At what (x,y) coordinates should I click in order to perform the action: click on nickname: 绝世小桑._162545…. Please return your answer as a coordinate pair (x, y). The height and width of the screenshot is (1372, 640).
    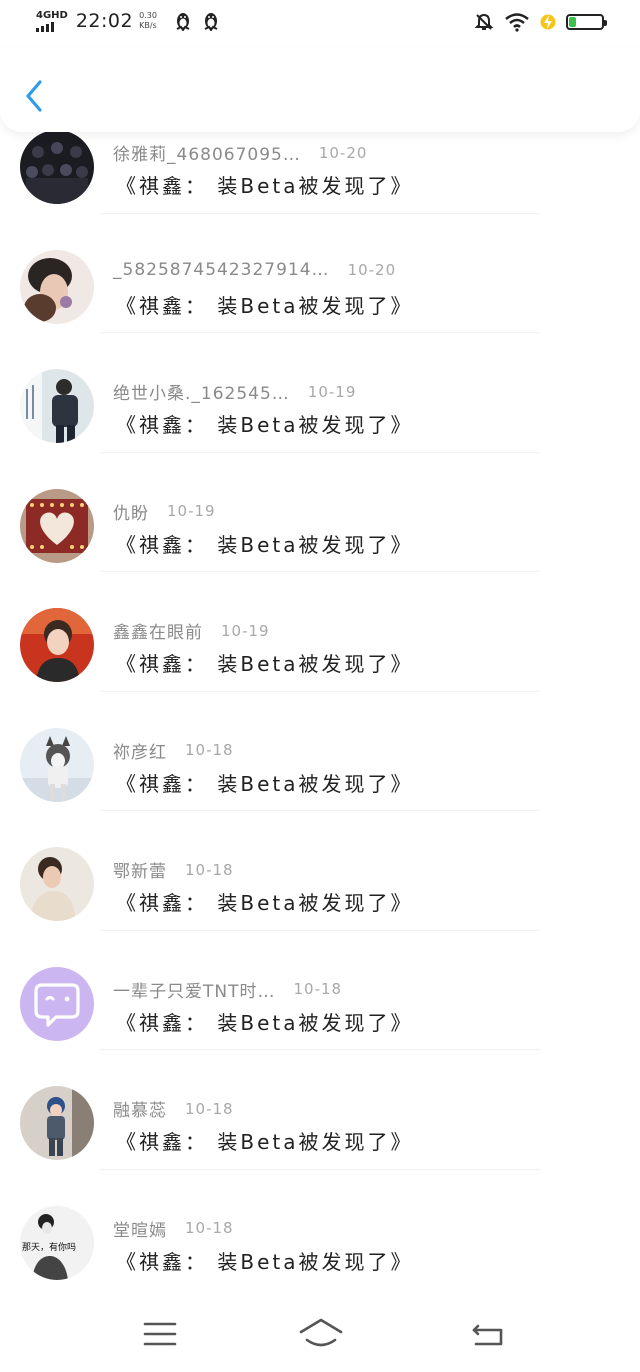
    Looking at the image, I should click on (201, 391).